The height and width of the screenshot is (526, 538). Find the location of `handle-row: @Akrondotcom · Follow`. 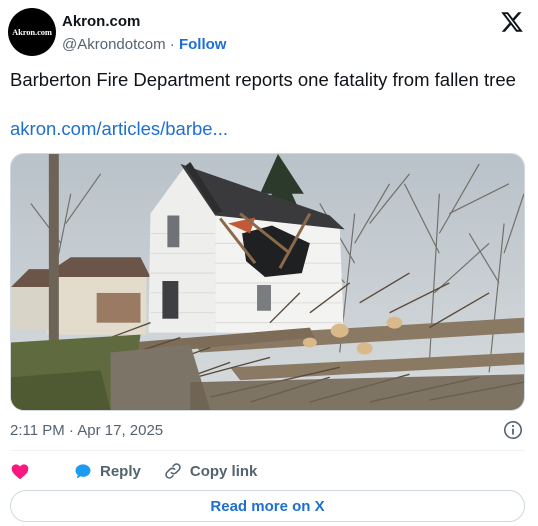

handle-row: @Akrondotcom · Follow is located at coordinates (144, 44).